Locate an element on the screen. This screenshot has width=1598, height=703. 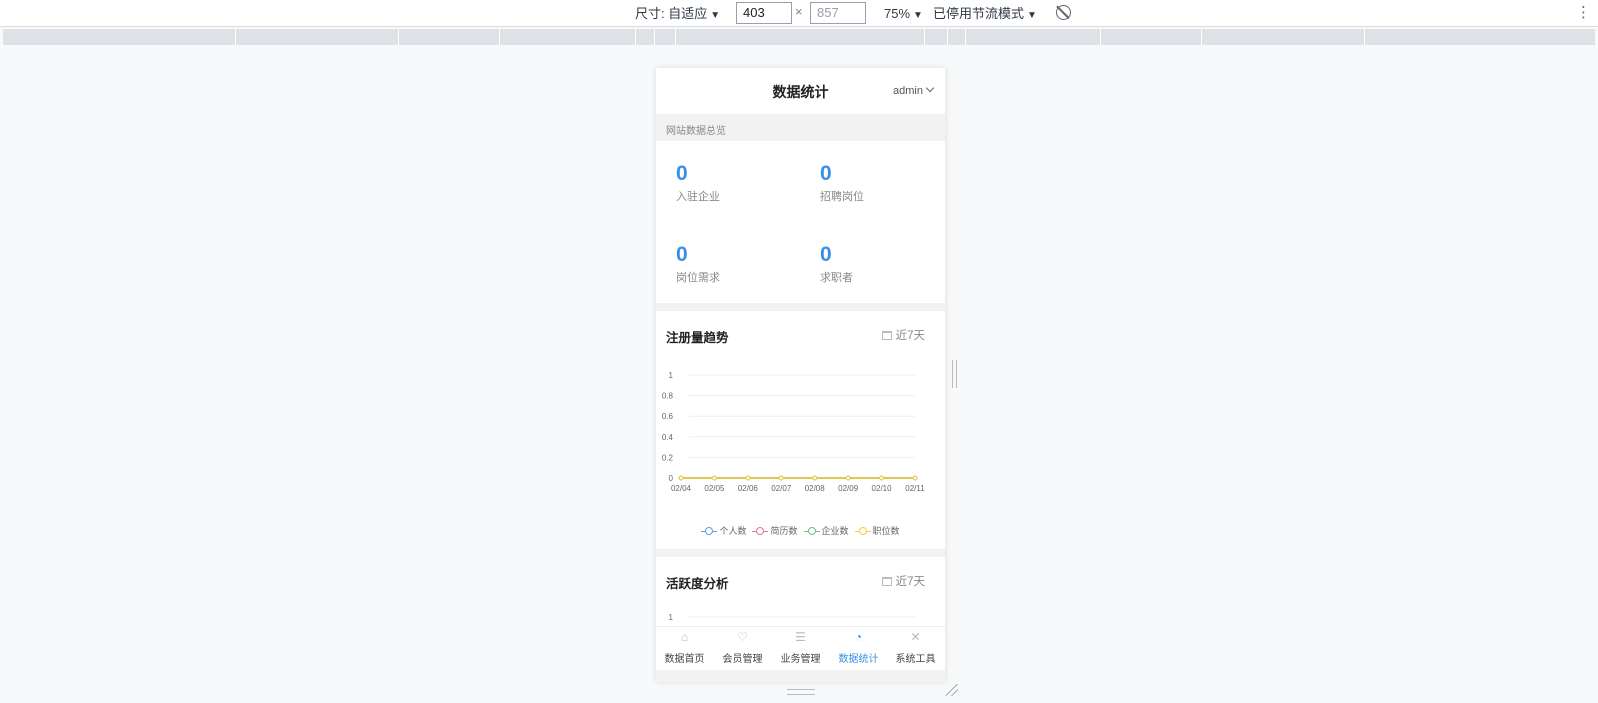
activity-chart-card: 活跃度分析 近7天 1 is located at coordinates (800, 597).